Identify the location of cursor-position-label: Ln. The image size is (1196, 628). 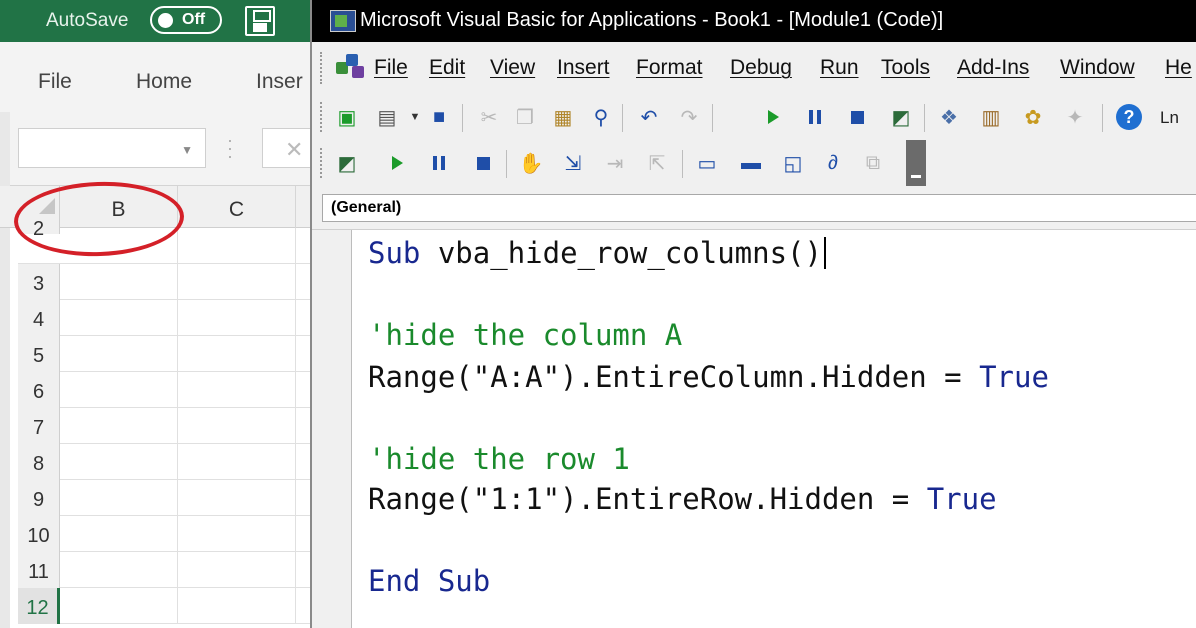
(1169, 117).